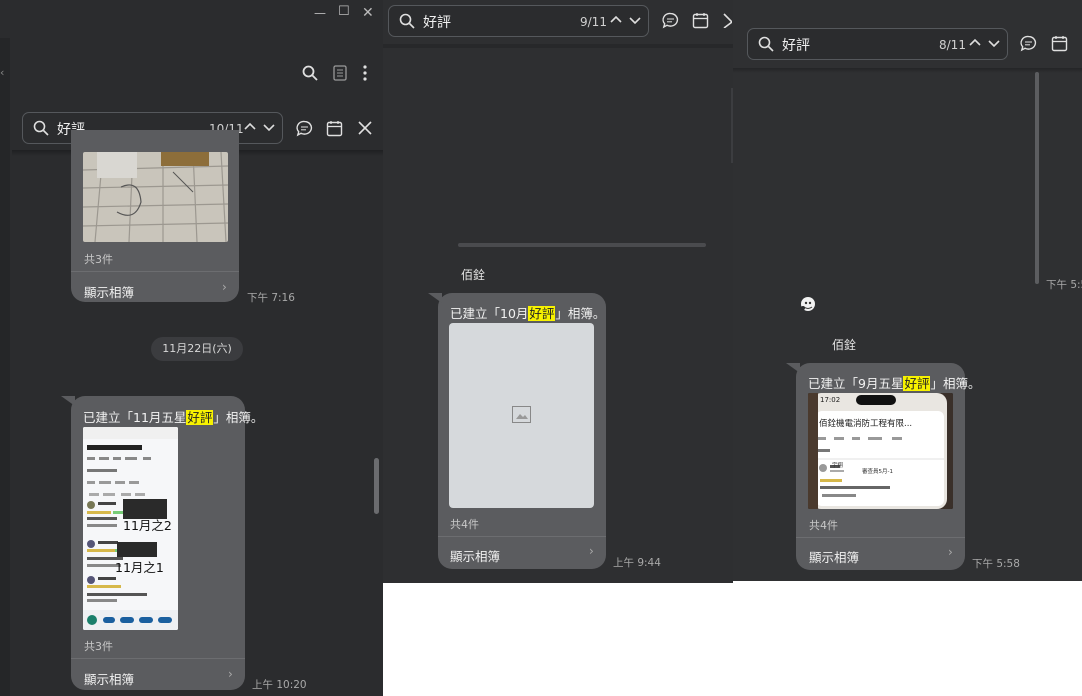 Image resolution: width=1082 pixels, height=696 pixels. I want to click on message-text-before: 已建立「11月五星, so click(135, 417).